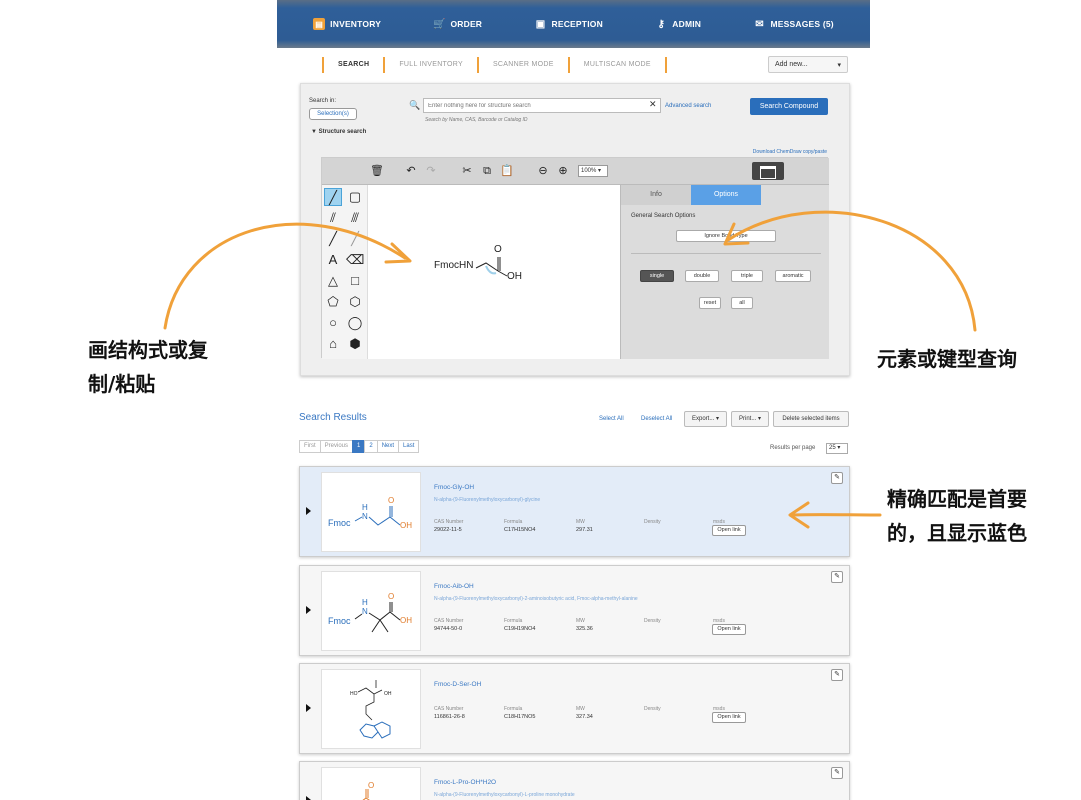 The height and width of the screenshot is (800, 1081). Describe the element at coordinates (793, 276) in the screenshot. I see `bond-aromatic-button: aromatic` at that location.